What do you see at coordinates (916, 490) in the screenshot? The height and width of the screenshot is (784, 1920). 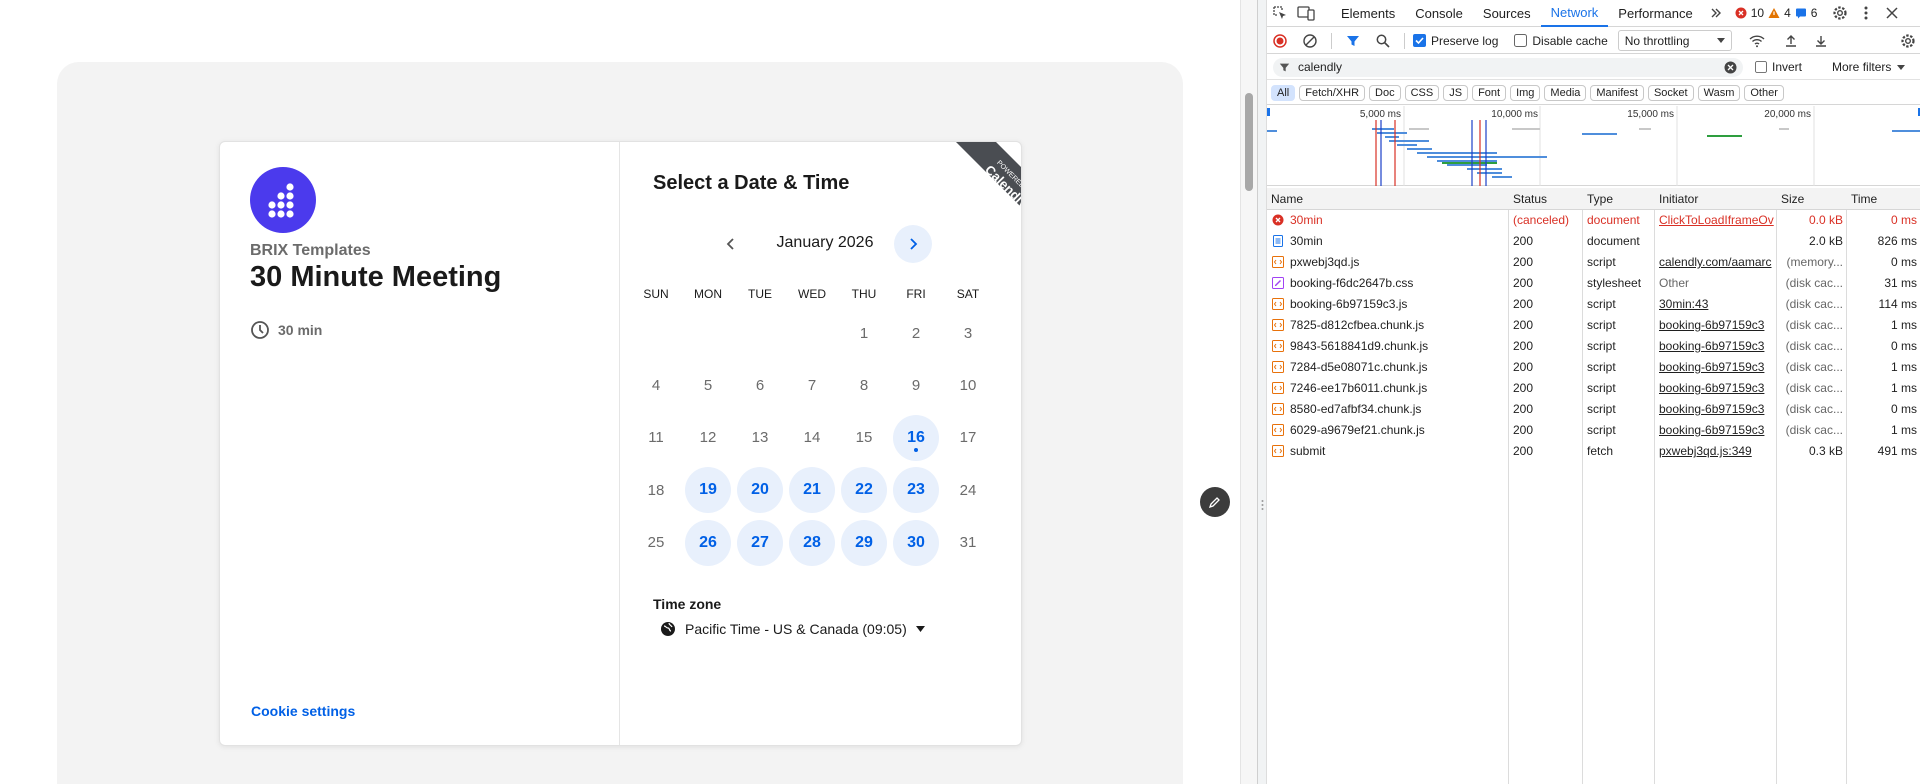 I see `calendar-day: 23` at bounding box center [916, 490].